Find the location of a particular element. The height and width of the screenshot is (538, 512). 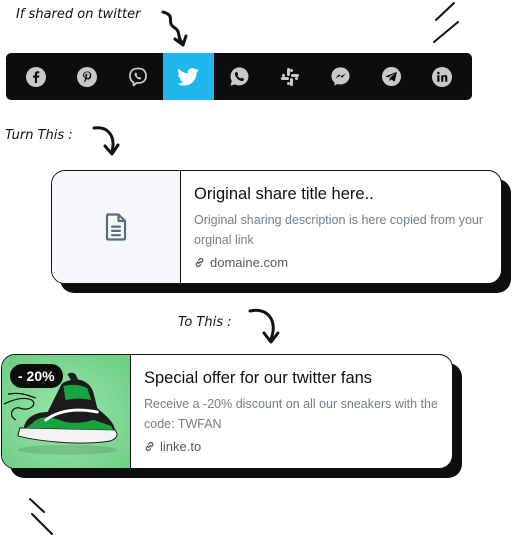

label-if-shared: If shared on twitter is located at coordinates (78, 14).